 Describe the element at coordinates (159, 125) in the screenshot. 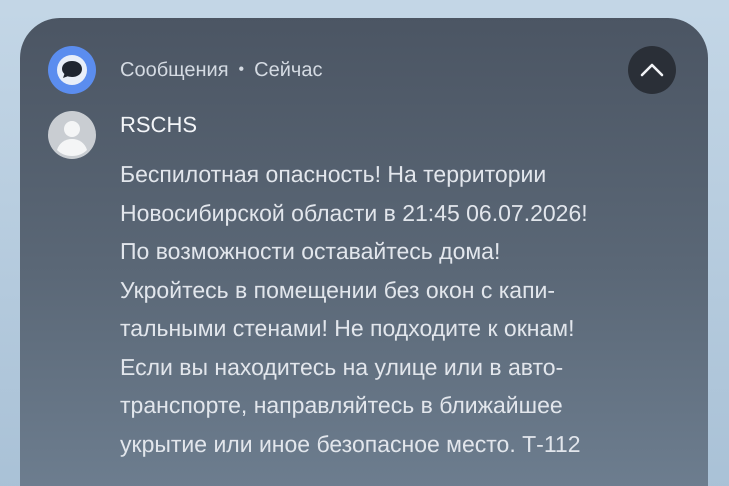

I see `sender-name: RSCHS` at that location.